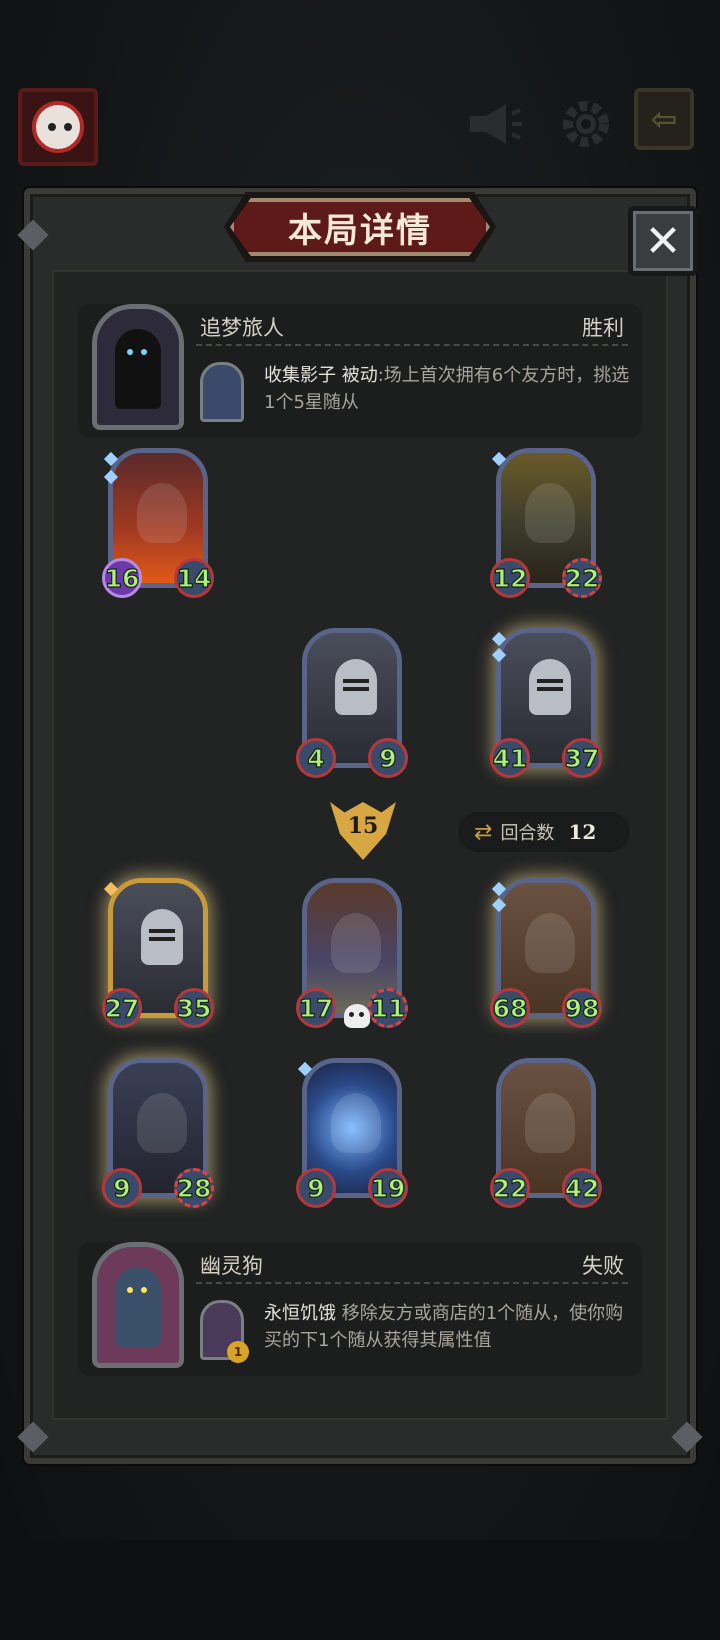  What do you see at coordinates (194, 578) in the screenshot?
I see `health-value: 14` at bounding box center [194, 578].